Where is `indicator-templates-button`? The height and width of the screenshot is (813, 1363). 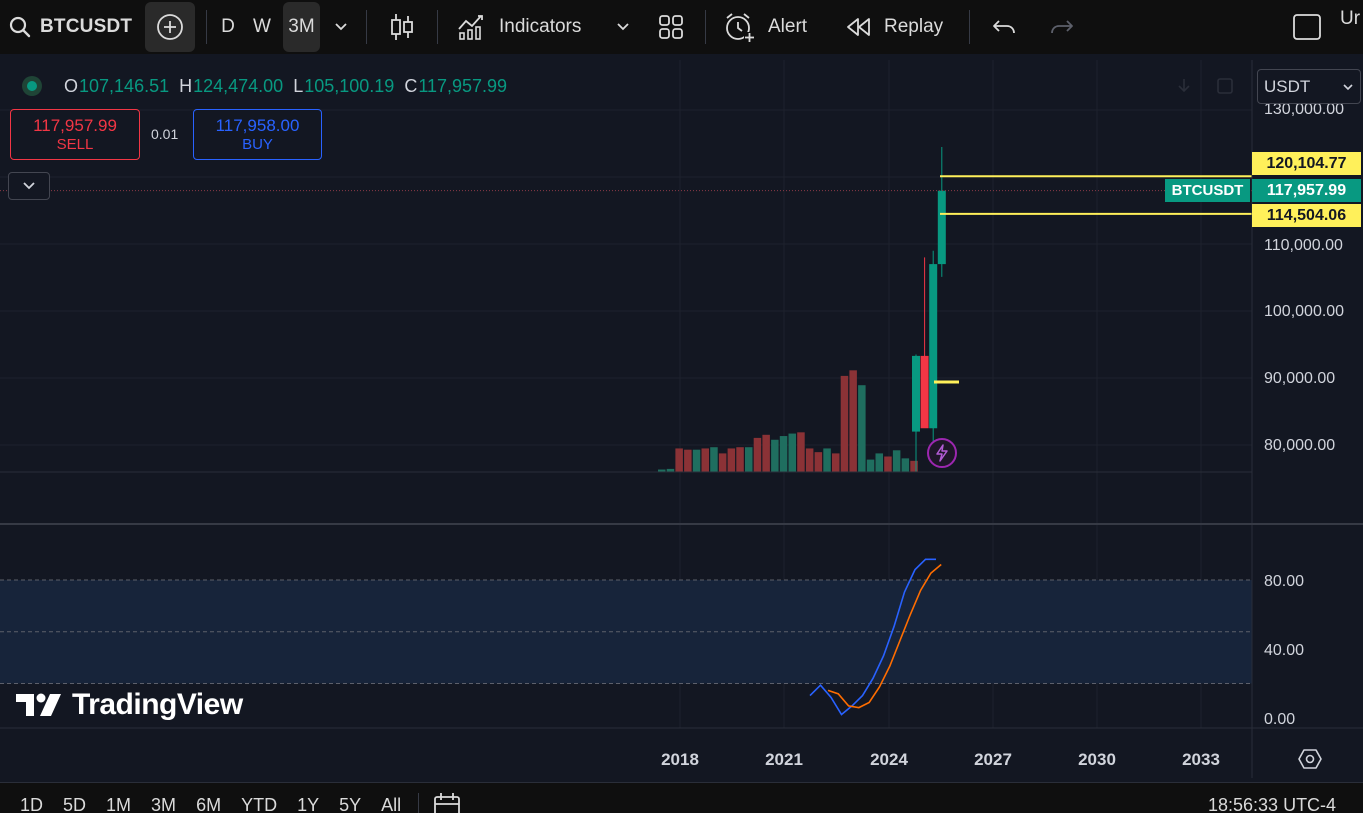
indicator-templates-button is located at coordinates (671, 27).